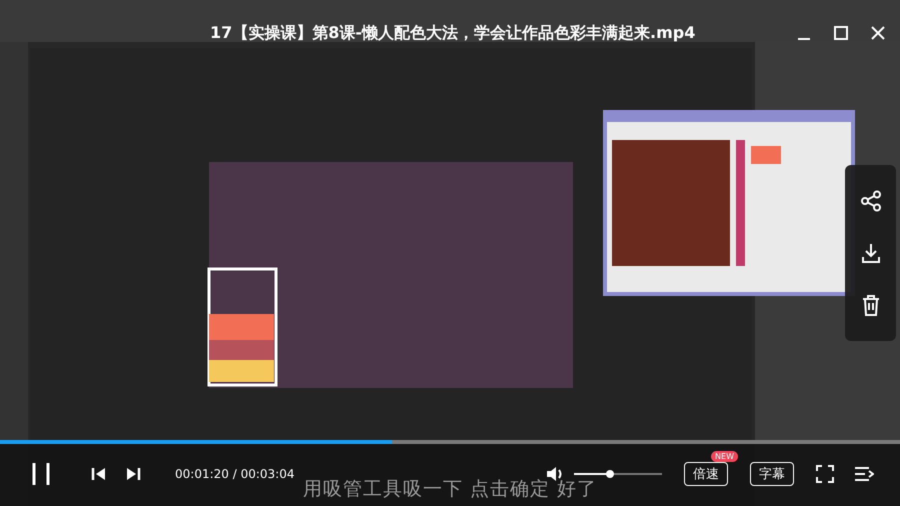 This screenshot has width=900, height=506. I want to click on new-badge: NEW, so click(724, 456).